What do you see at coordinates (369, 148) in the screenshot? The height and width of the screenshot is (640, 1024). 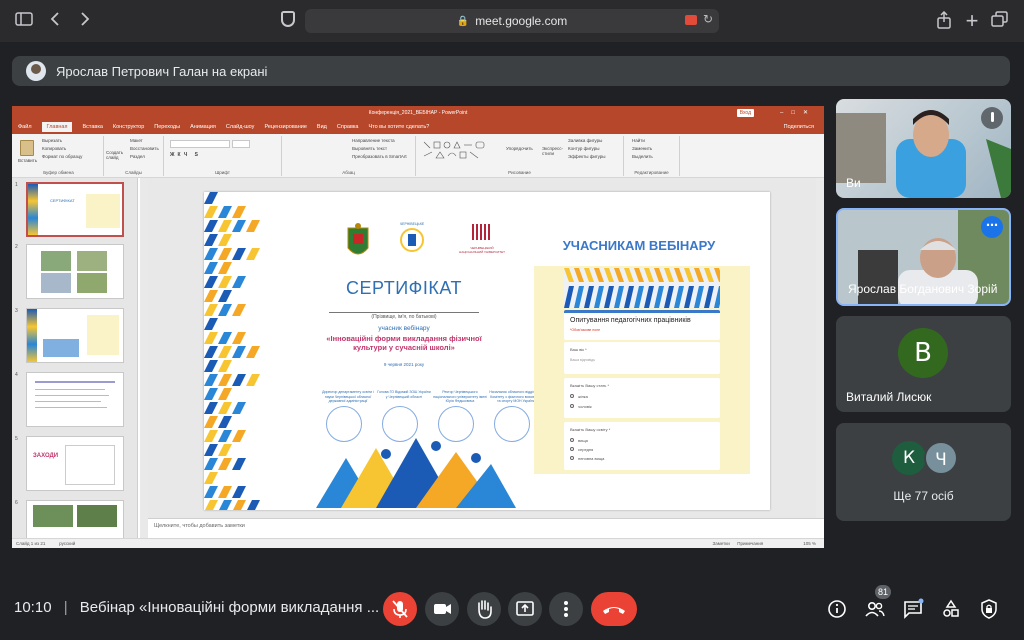 I see `align-text-button: Выровнять текст` at bounding box center [369, 148].